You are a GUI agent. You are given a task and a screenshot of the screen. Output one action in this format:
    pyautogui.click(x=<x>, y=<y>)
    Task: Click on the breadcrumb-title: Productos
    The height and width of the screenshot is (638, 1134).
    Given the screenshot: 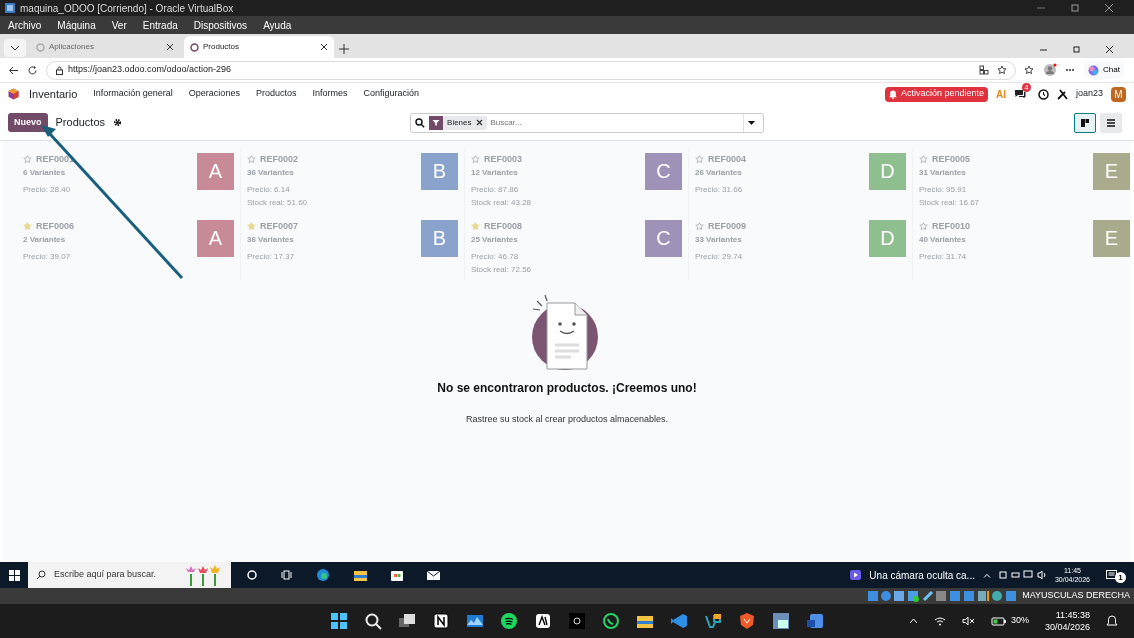 What is the action you would take?
    pyautogui.click(x=80, y=123)
    